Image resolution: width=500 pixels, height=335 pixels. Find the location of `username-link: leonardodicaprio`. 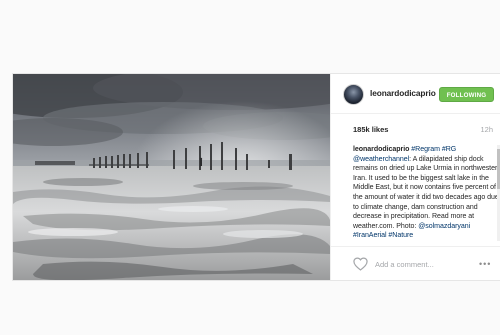

username-link: leonardodicaprio is located at coordinates (403, 93).